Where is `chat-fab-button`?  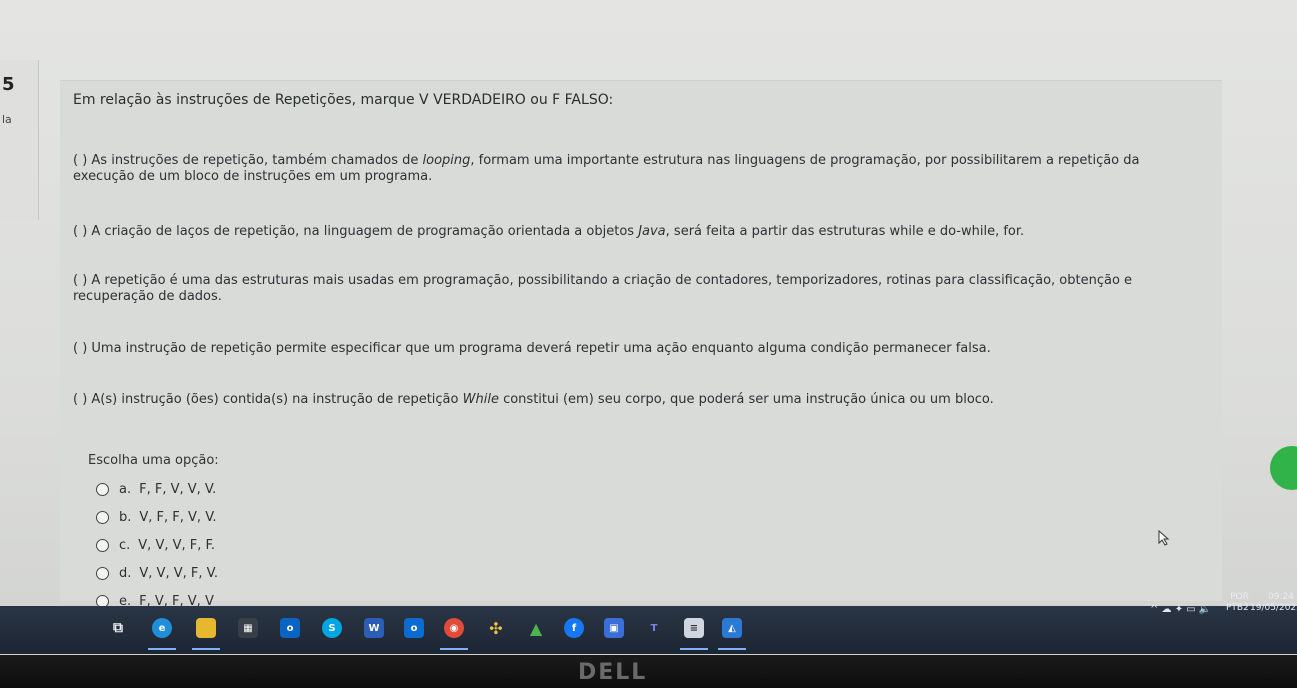 chat-fab-button is located at coordinates (1283, 468).